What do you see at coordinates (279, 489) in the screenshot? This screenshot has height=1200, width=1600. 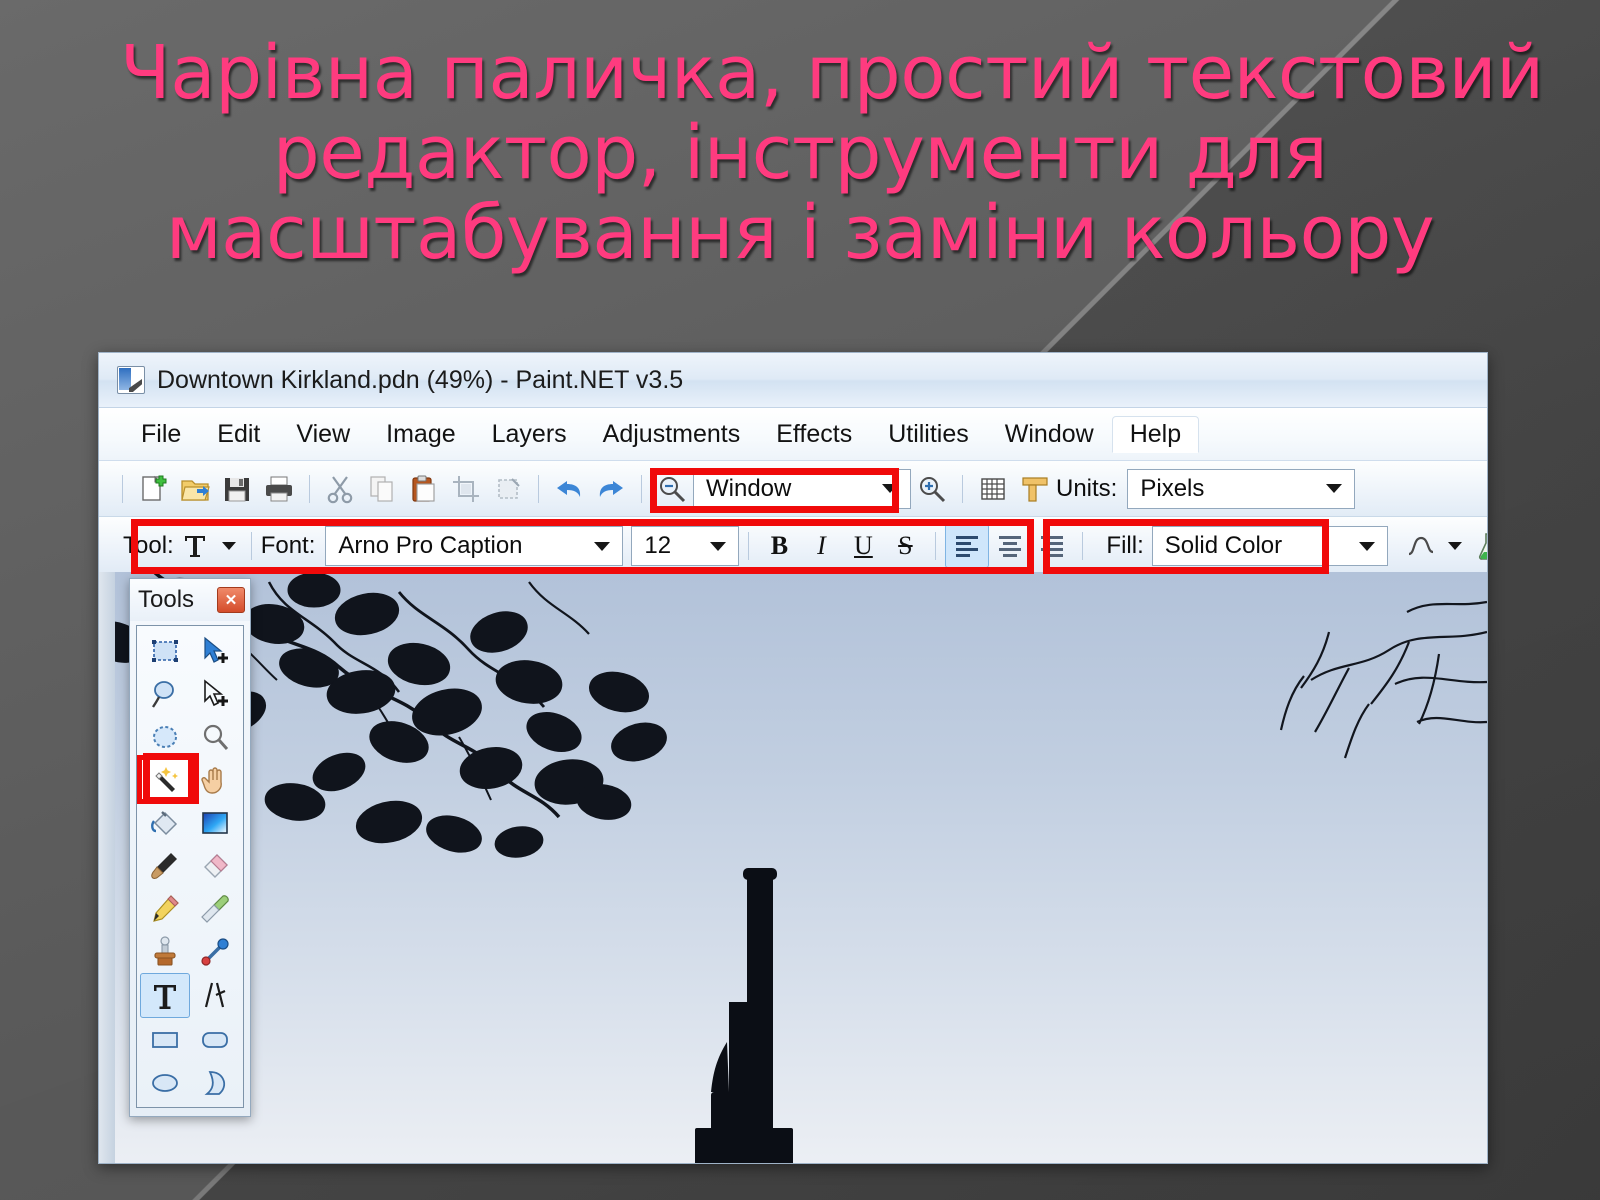 I see `print-icon` at bounding box center [279, 489].